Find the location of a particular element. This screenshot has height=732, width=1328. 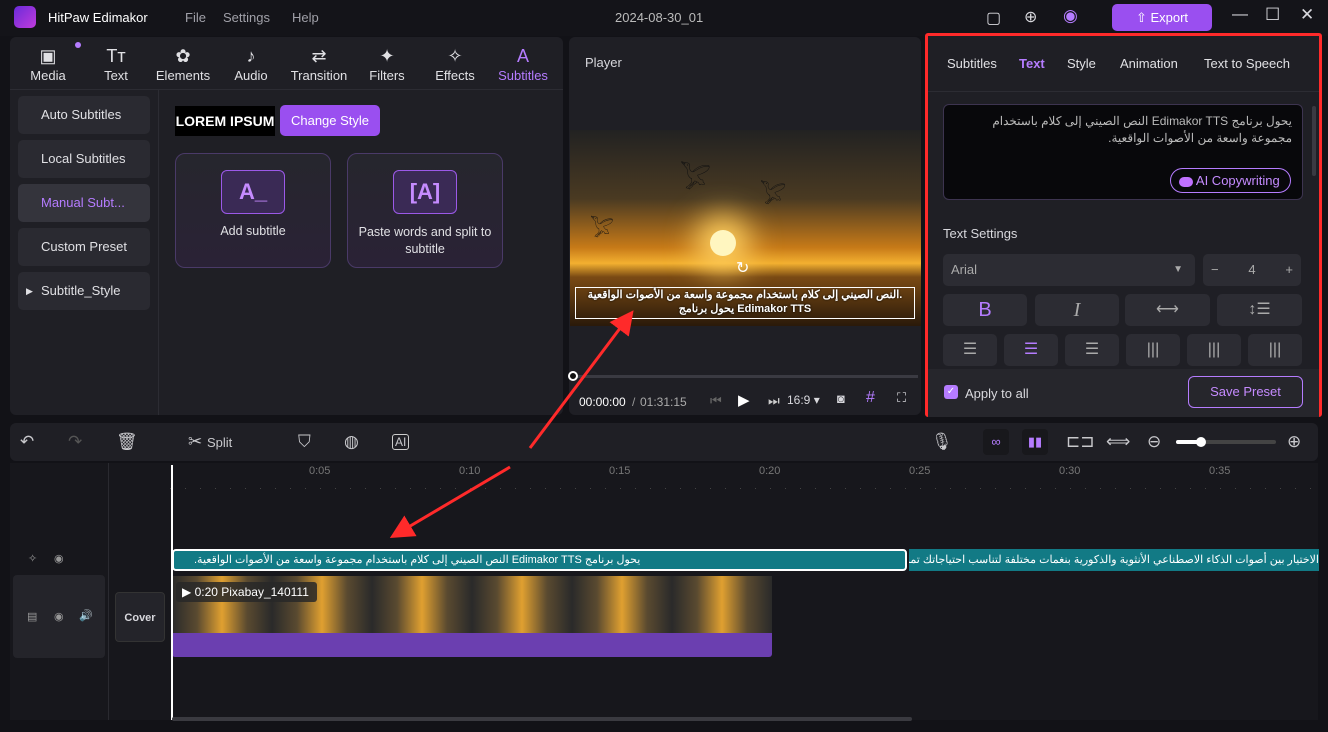

arrow-to-preview is located at coordinates (581, 379).